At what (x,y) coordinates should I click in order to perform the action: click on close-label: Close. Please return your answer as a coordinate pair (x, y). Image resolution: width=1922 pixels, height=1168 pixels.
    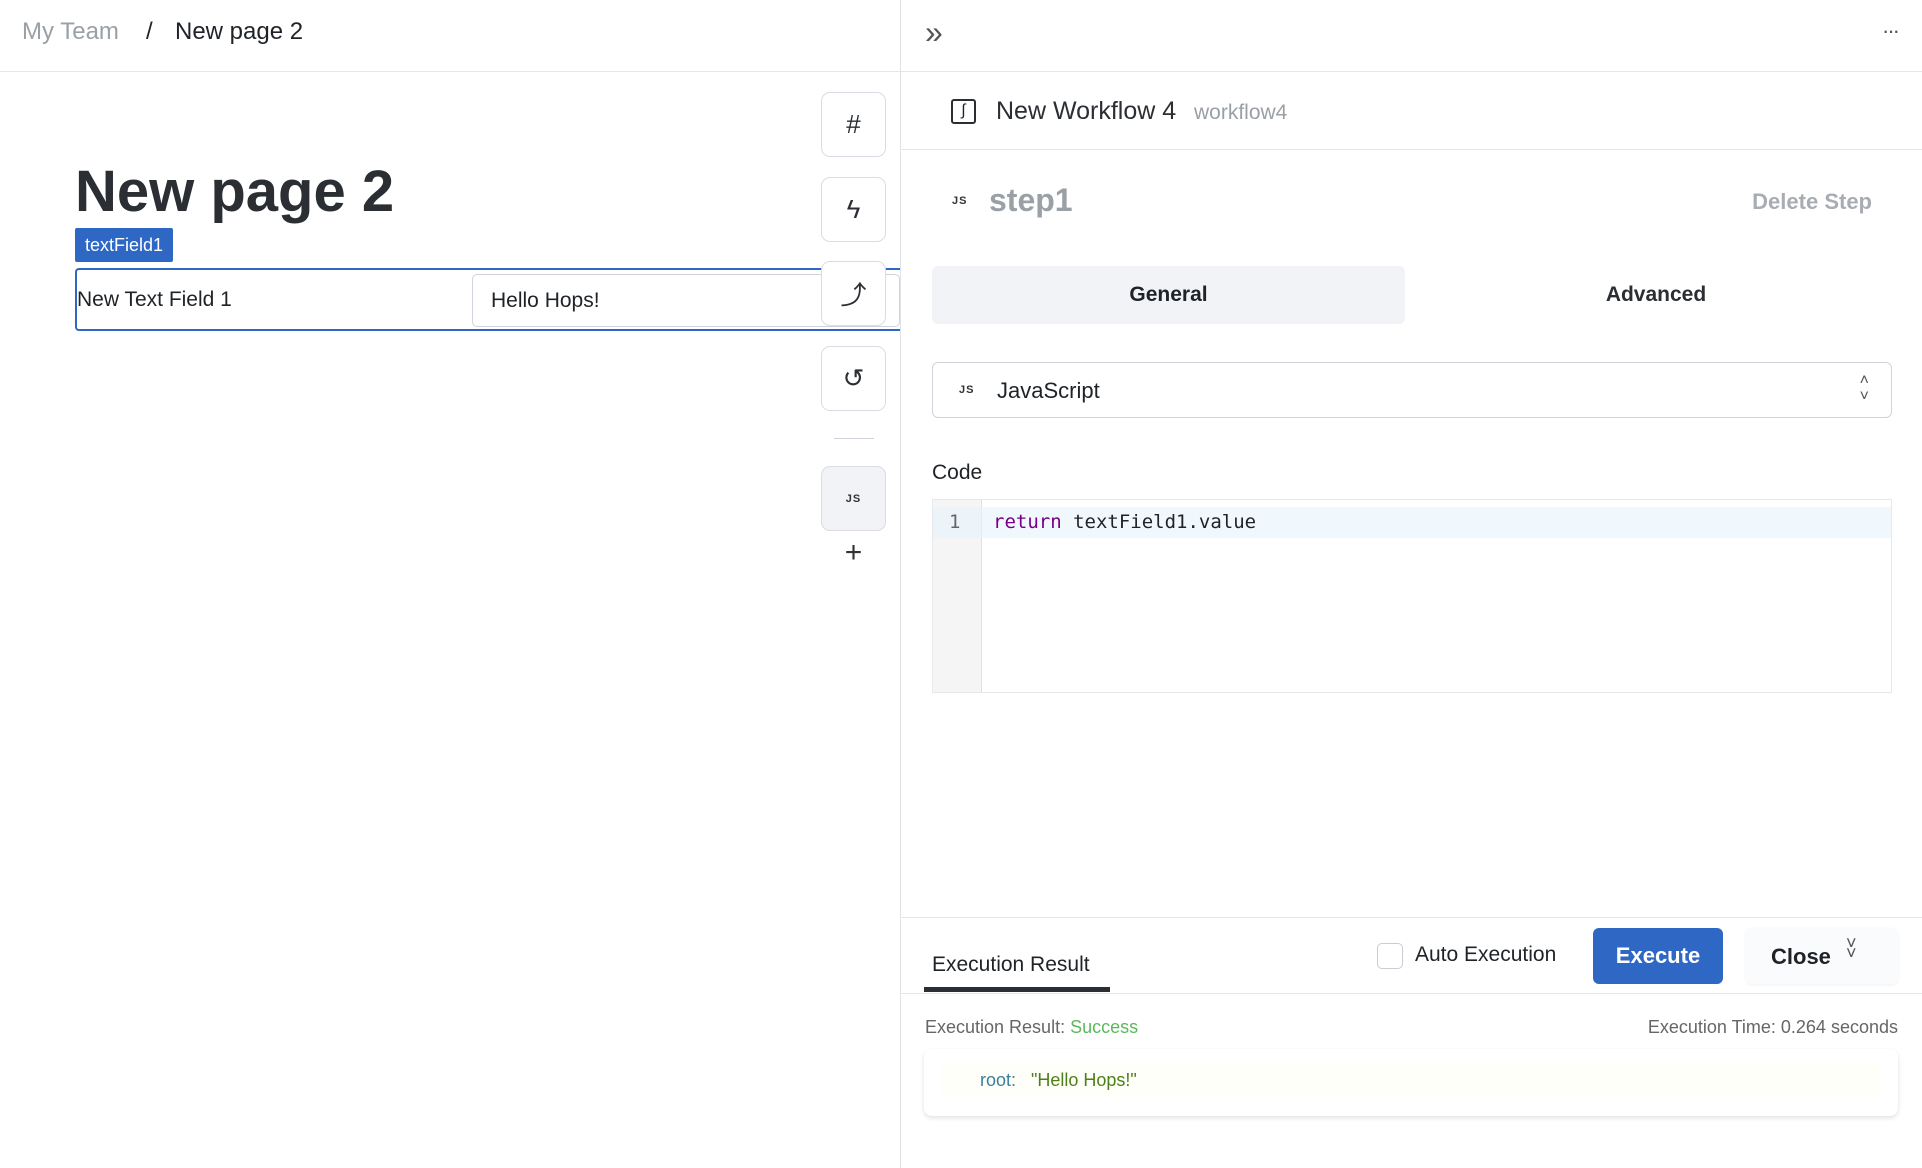
    Looking at the image, I should click on (1801, 956).